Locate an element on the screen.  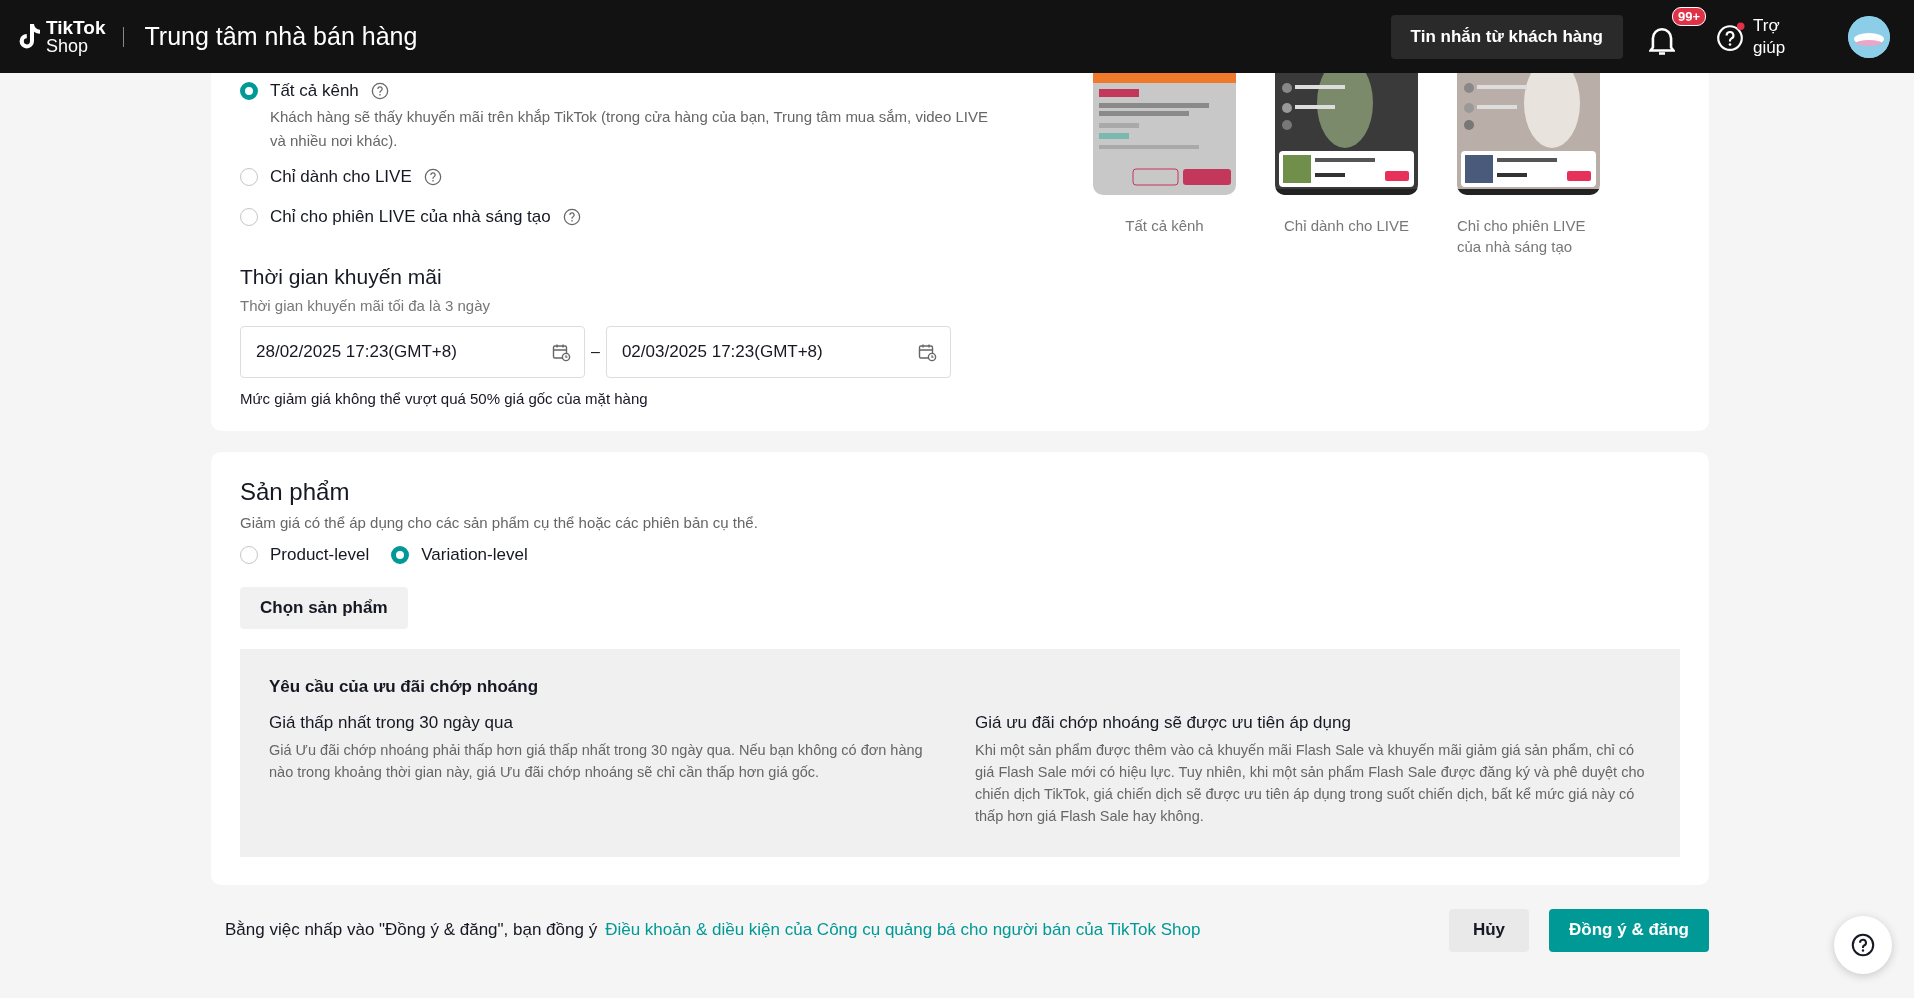
notification-badge: 99+ is located at coordinates (1689, 16).